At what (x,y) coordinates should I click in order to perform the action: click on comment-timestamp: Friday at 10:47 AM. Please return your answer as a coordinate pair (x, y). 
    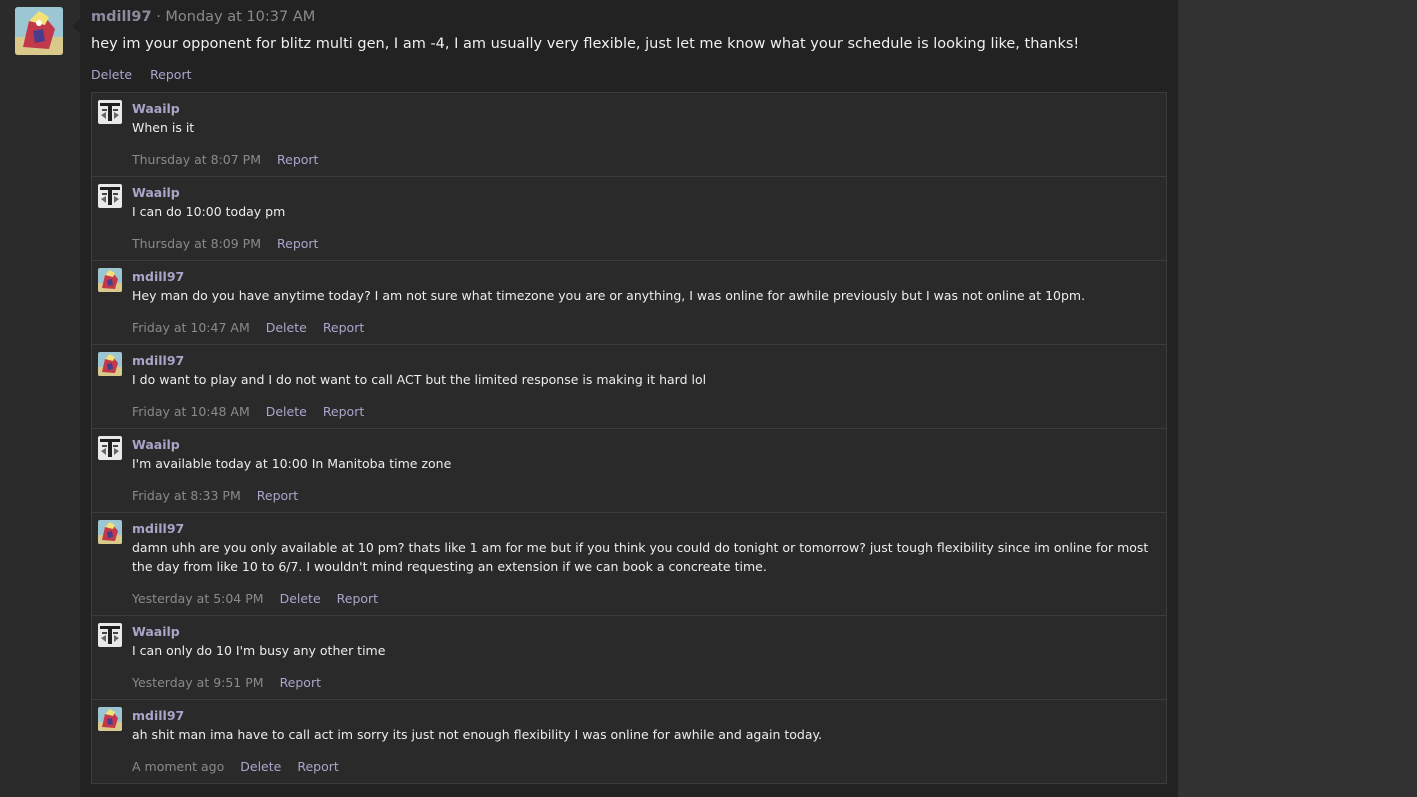
    Looking at the image, I should click on (191, 327).